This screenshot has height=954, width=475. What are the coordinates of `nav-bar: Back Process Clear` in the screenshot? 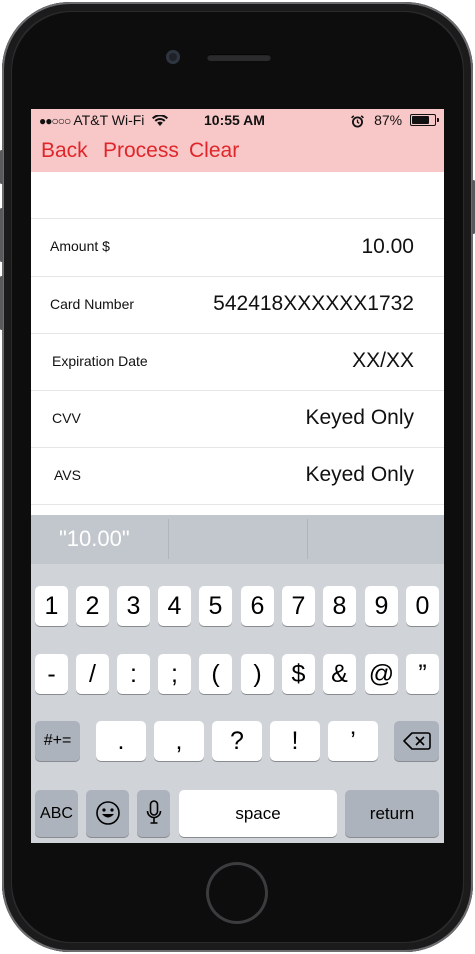 It's located at (237, 151).